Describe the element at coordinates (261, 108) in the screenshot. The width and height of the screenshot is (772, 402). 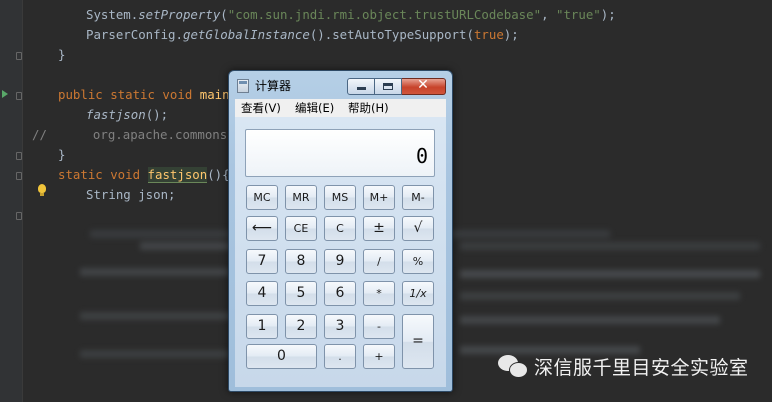
I see `menu-view: 查看(V)` at that location.